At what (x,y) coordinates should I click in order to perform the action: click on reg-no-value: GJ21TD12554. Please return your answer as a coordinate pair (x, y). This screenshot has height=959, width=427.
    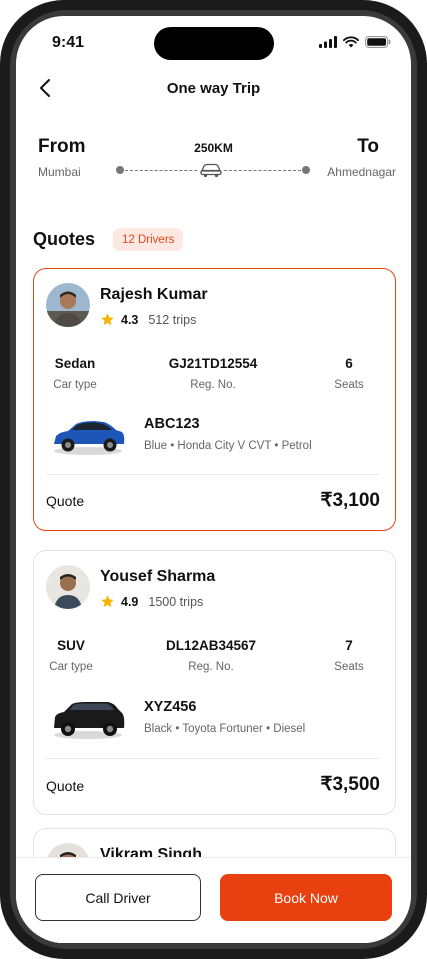
    Looking at the image, I should click on (213, 363).